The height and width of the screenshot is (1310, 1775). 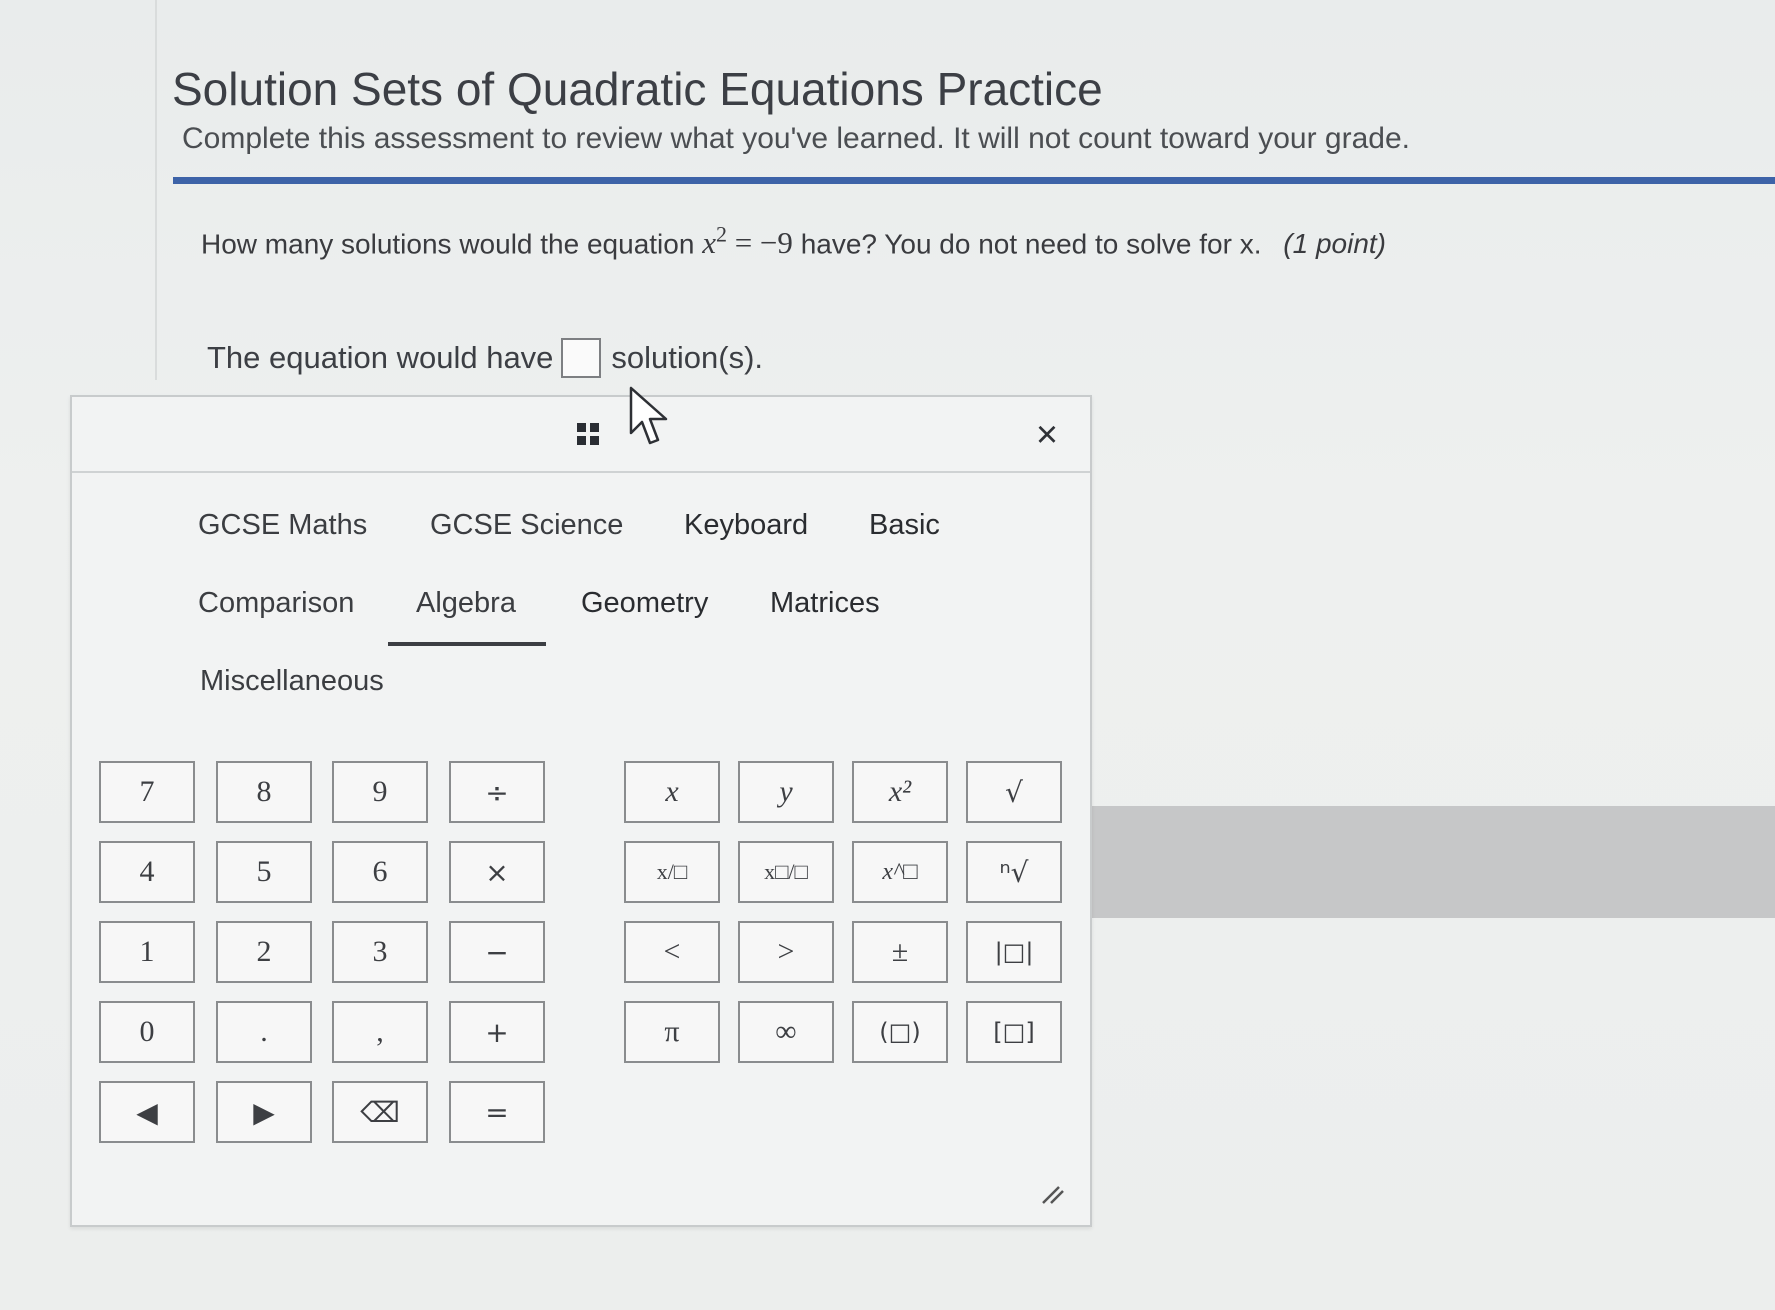 What do you see at coordinates (1334, 244) in the screenshot?
I see `question-points: (1 point)` at bounding box center [1334, 244].